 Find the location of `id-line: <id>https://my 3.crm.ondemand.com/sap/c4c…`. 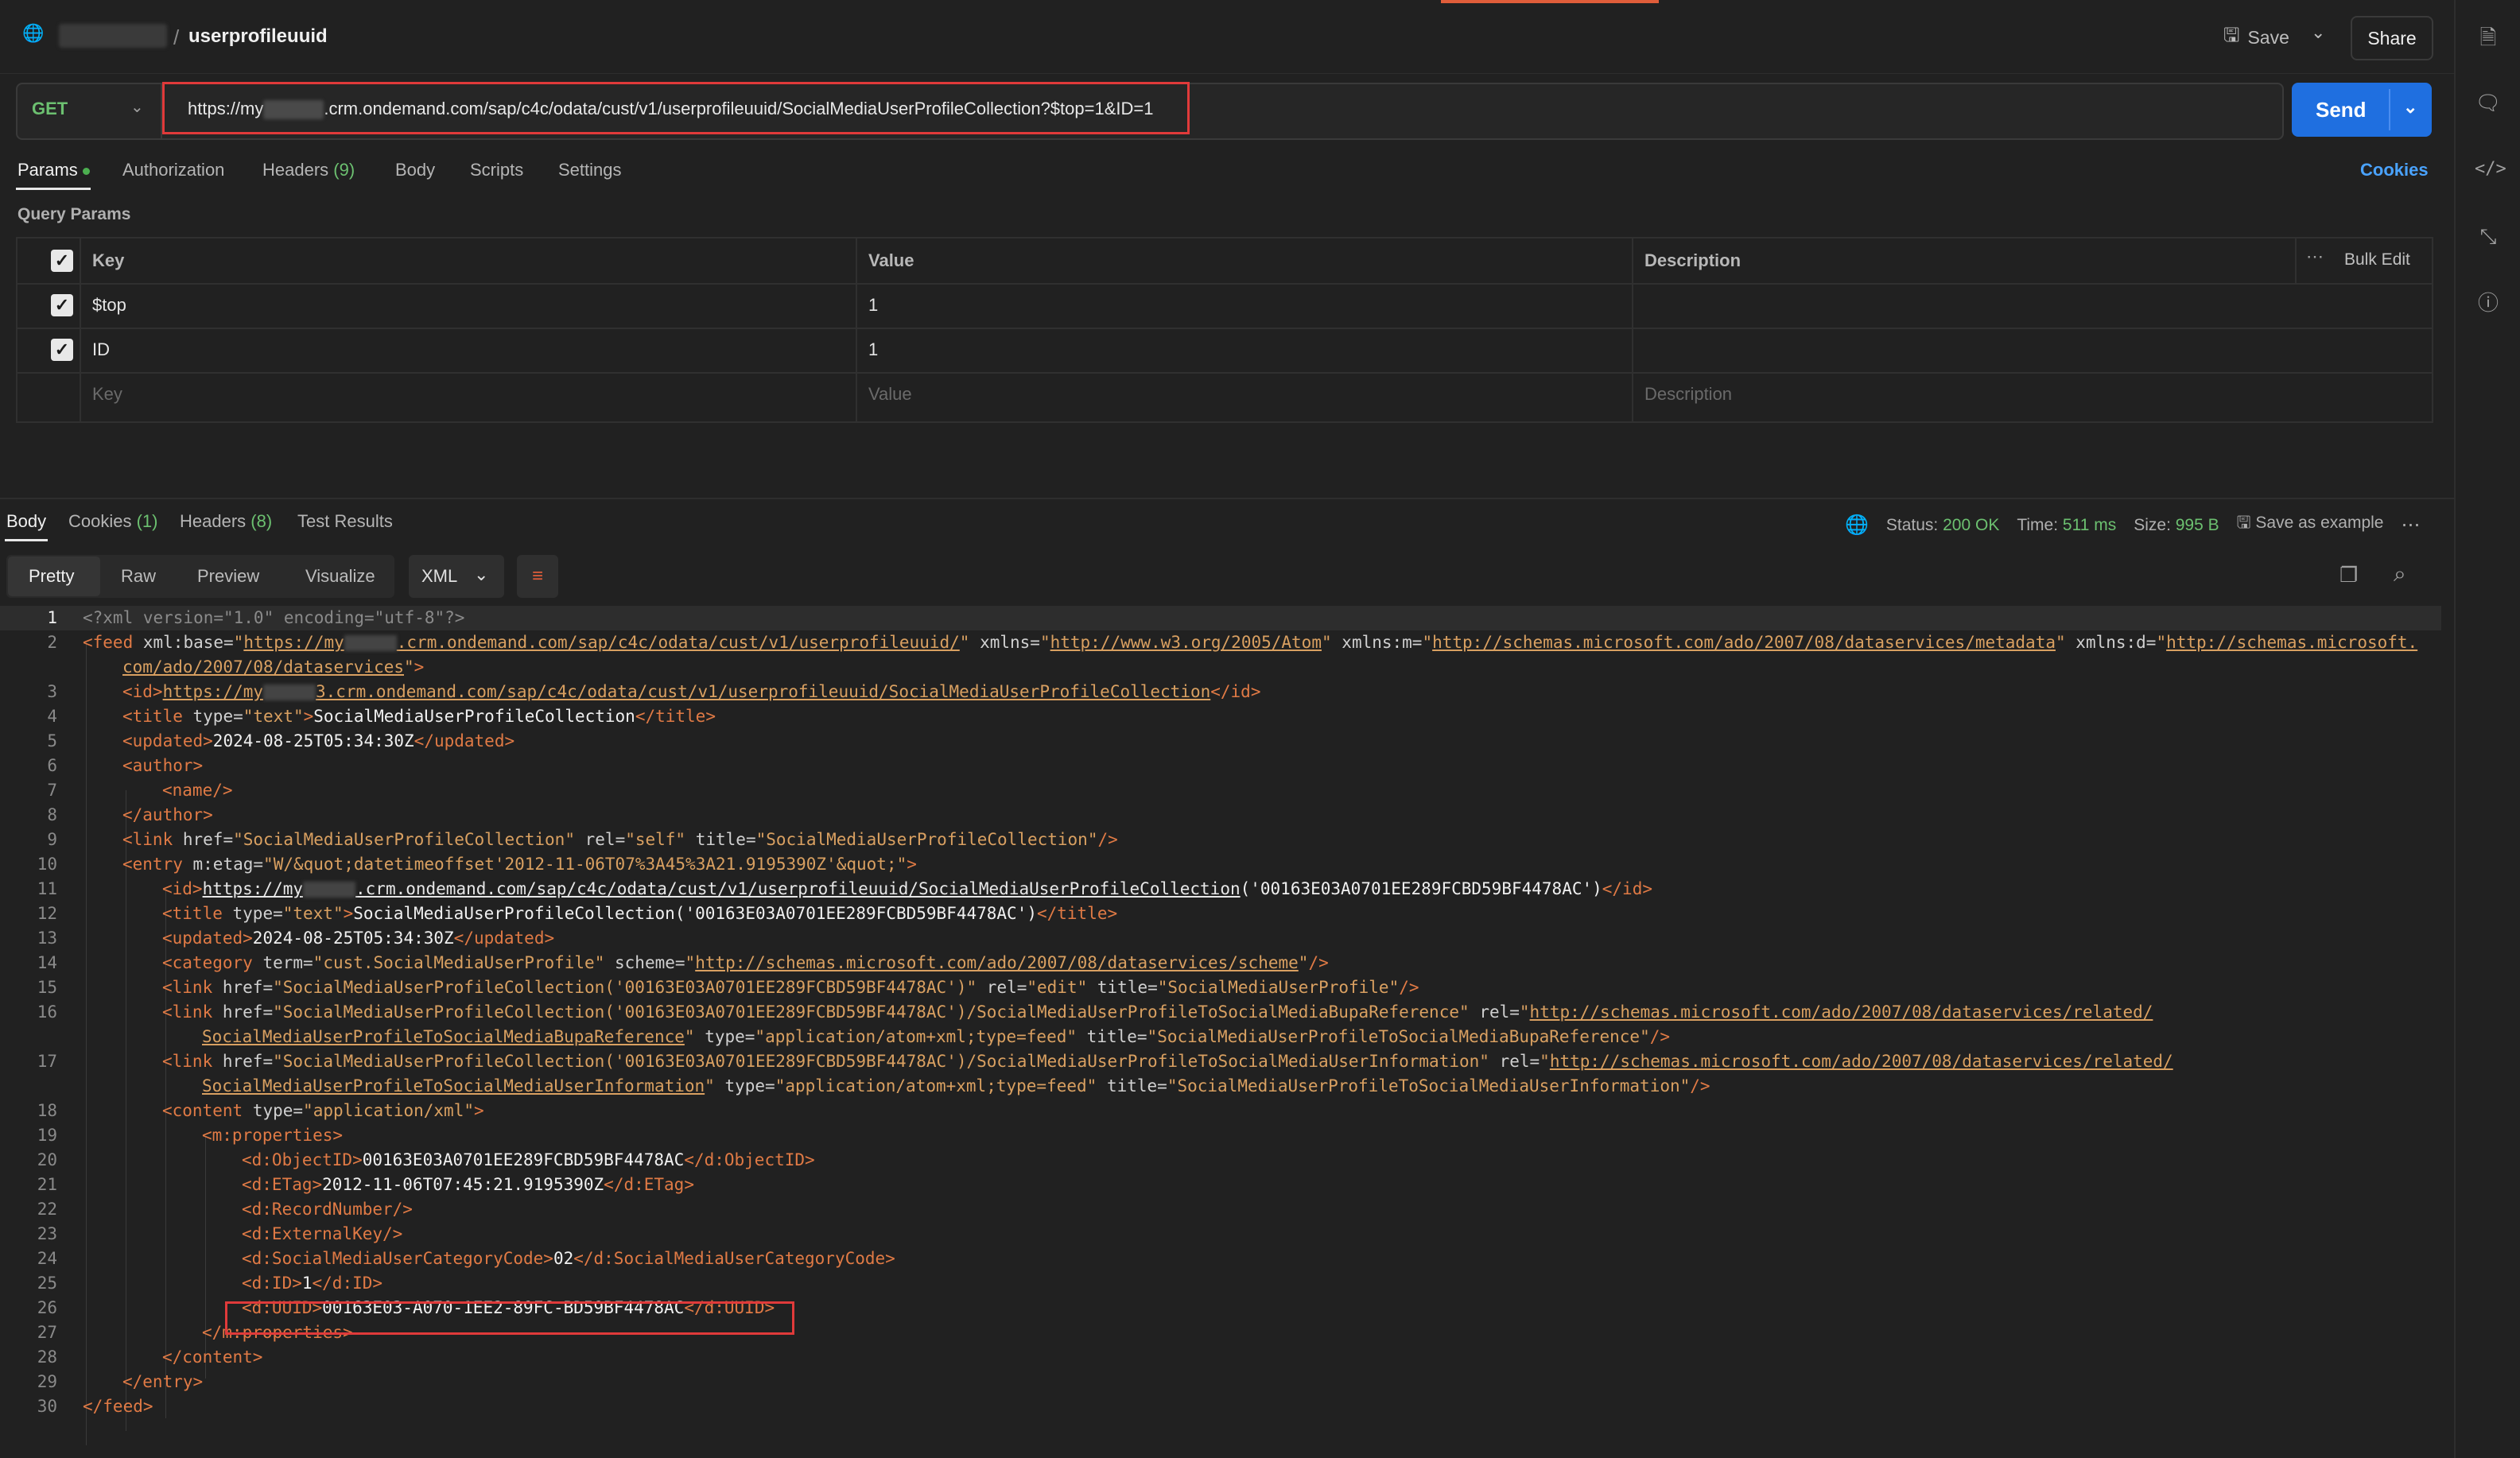

id-line: <id>https://my 3.crm.ondemand.com/sap/c4c… is located at coordinates (691, 692).